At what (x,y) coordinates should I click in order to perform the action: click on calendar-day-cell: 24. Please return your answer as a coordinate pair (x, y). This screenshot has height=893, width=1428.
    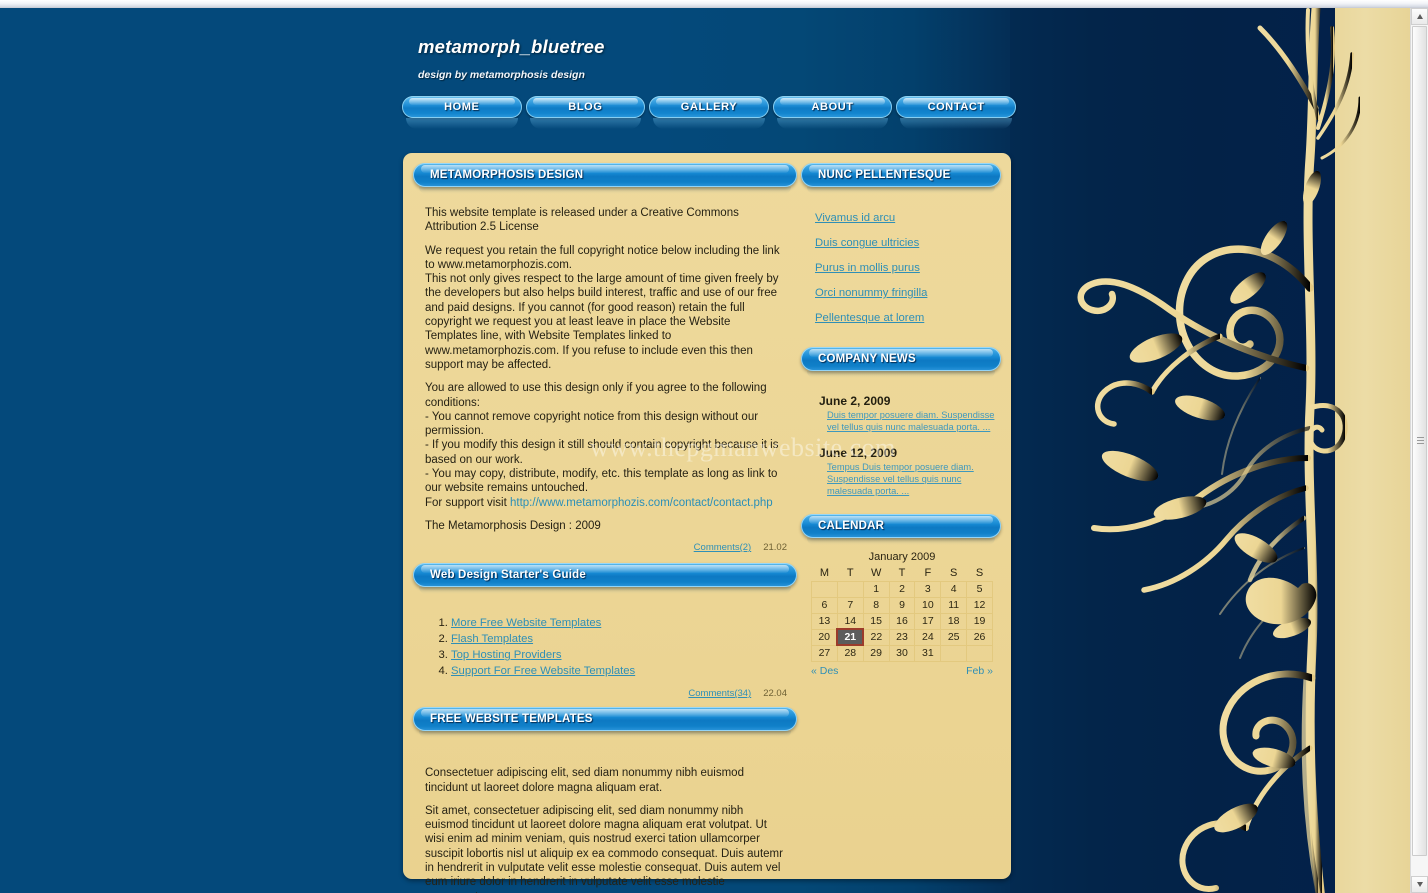
    Looking at the image, I should click on (928, 637).